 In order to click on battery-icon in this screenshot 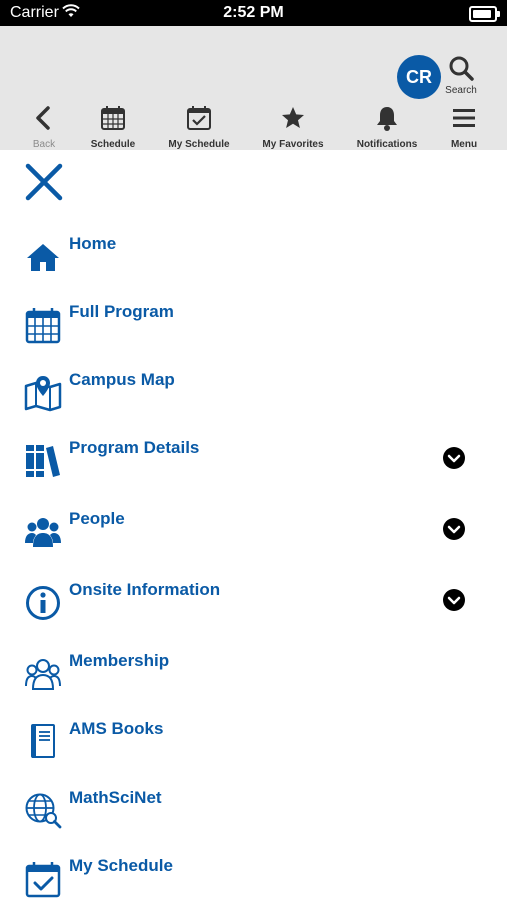, I will do `click(484, 14)`.